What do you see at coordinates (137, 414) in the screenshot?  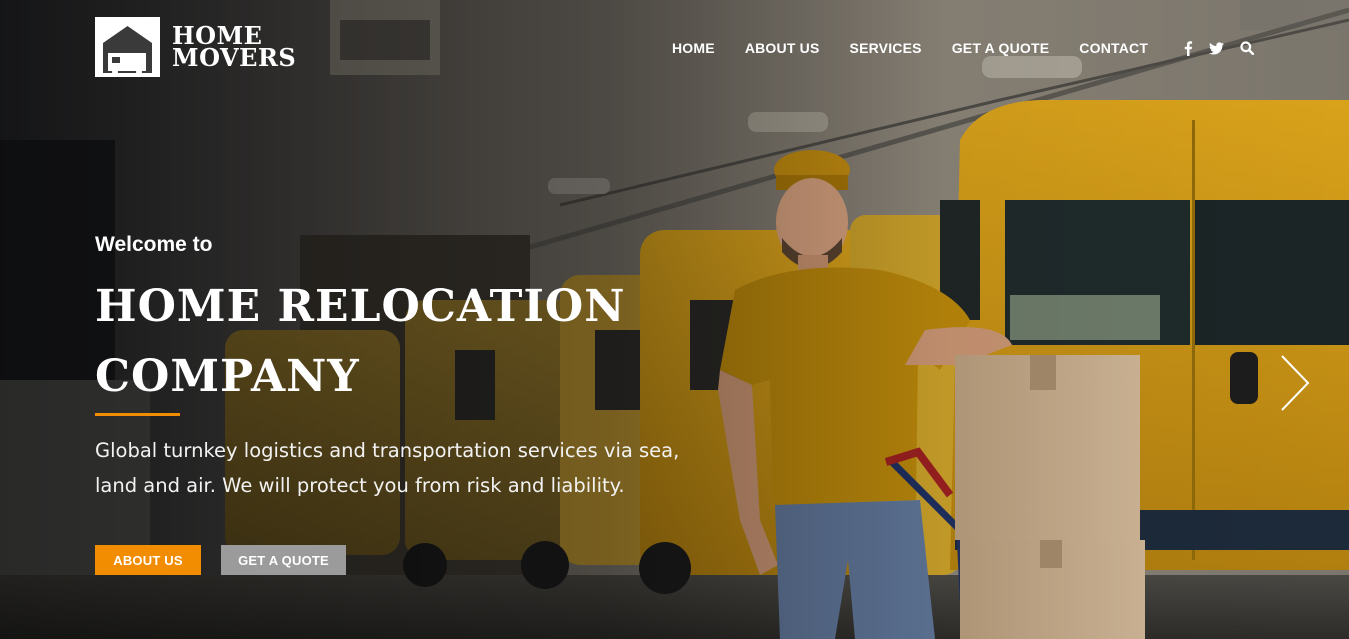 I see `headline-accent-divider` at bounding box center [137, 414].